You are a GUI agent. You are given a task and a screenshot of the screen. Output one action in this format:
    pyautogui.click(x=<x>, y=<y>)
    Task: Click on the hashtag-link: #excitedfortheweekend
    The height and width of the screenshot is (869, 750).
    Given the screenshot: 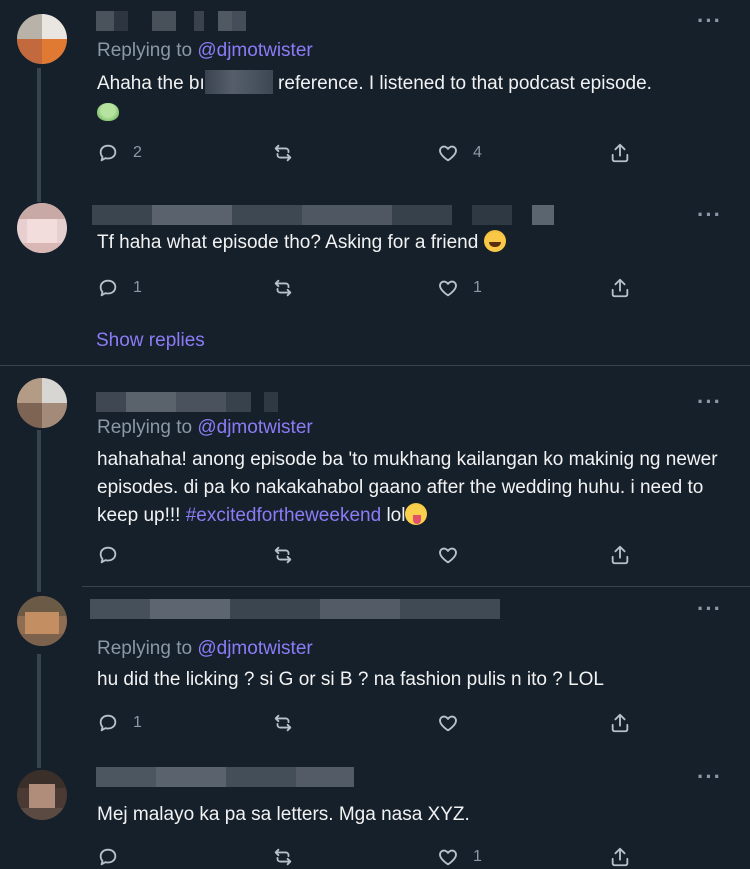 What is the action you would take?
    pyautogui.click(x=283, y=515)
    